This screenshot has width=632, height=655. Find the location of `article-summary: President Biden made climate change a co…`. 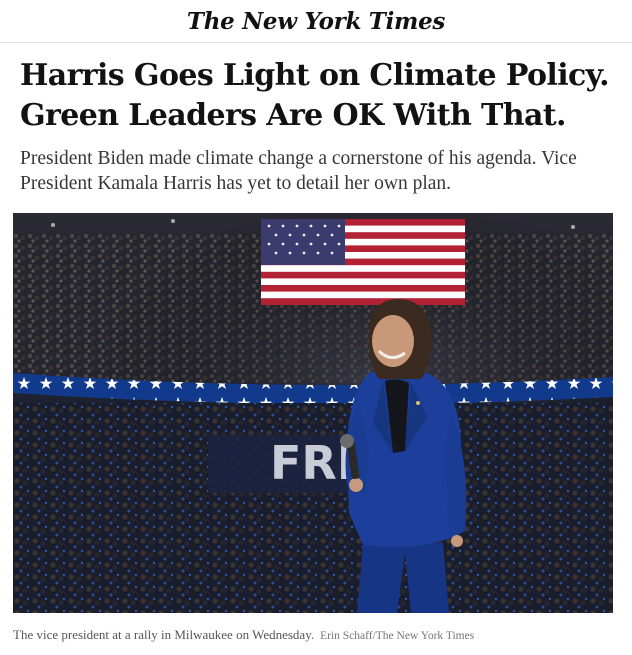

article-summary: President Biden made climate change a co… is located at coordinates (298, 171).